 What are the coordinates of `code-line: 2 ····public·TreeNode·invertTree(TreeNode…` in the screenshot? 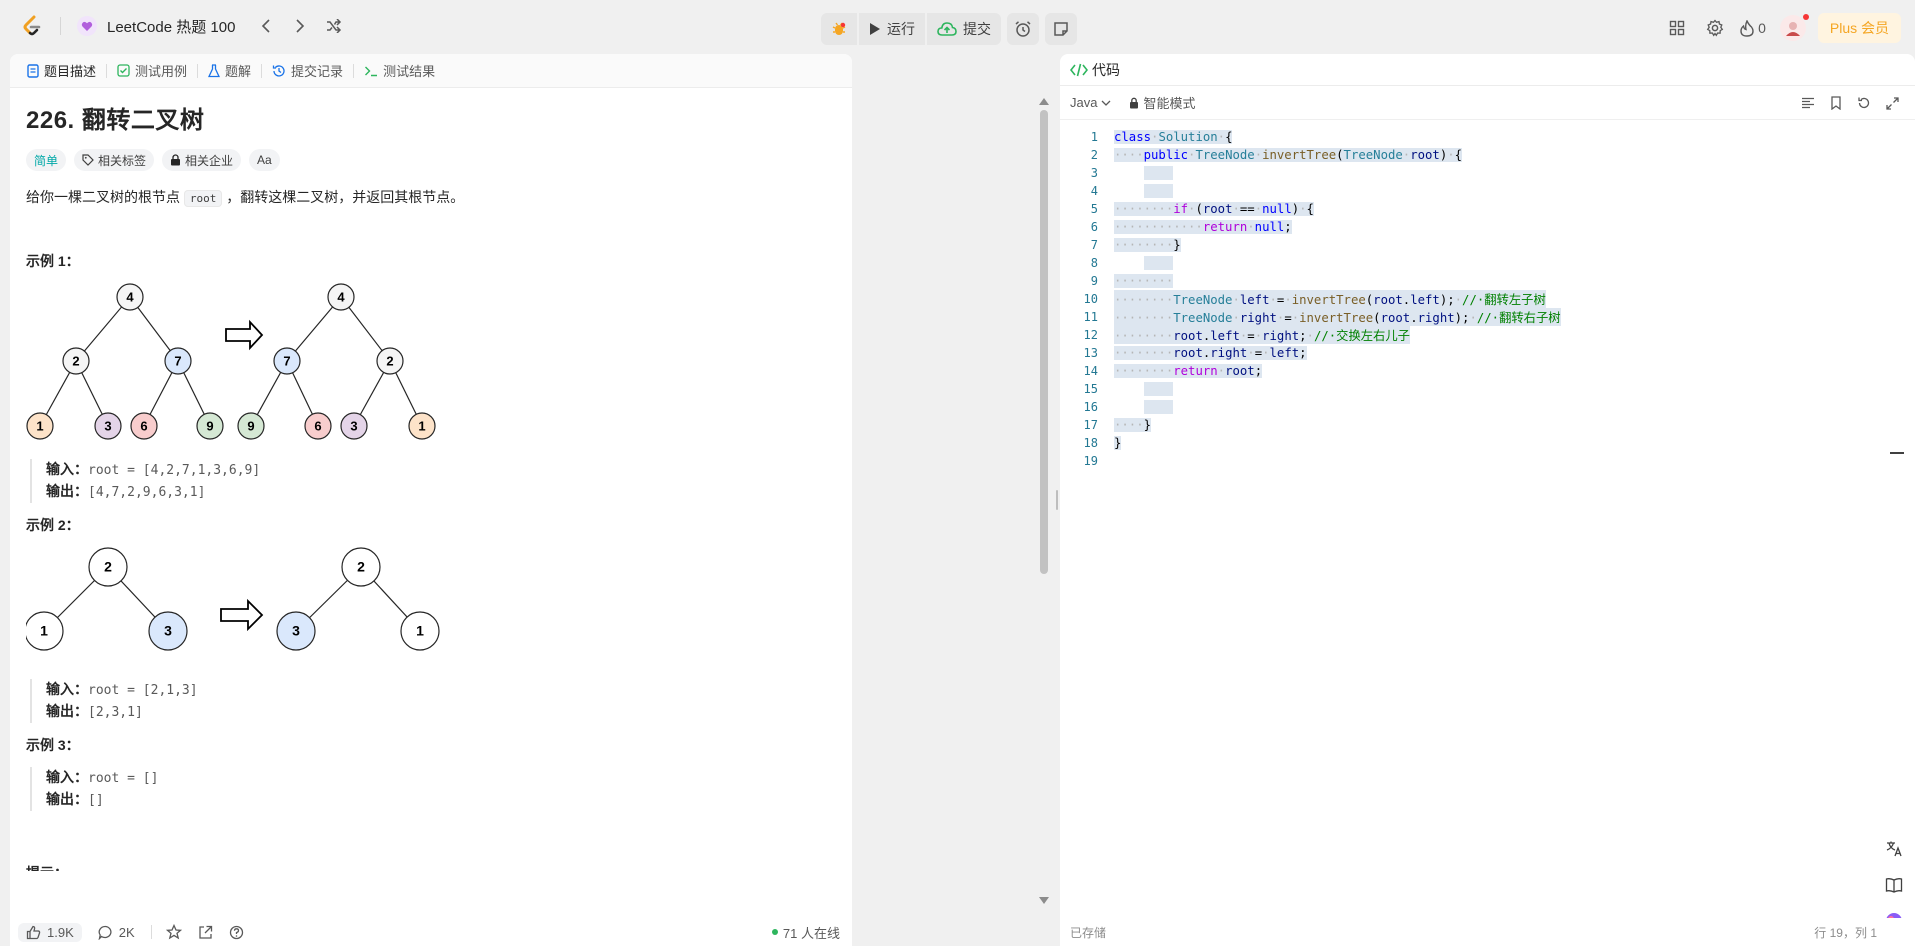 It's located at (1276, 155).